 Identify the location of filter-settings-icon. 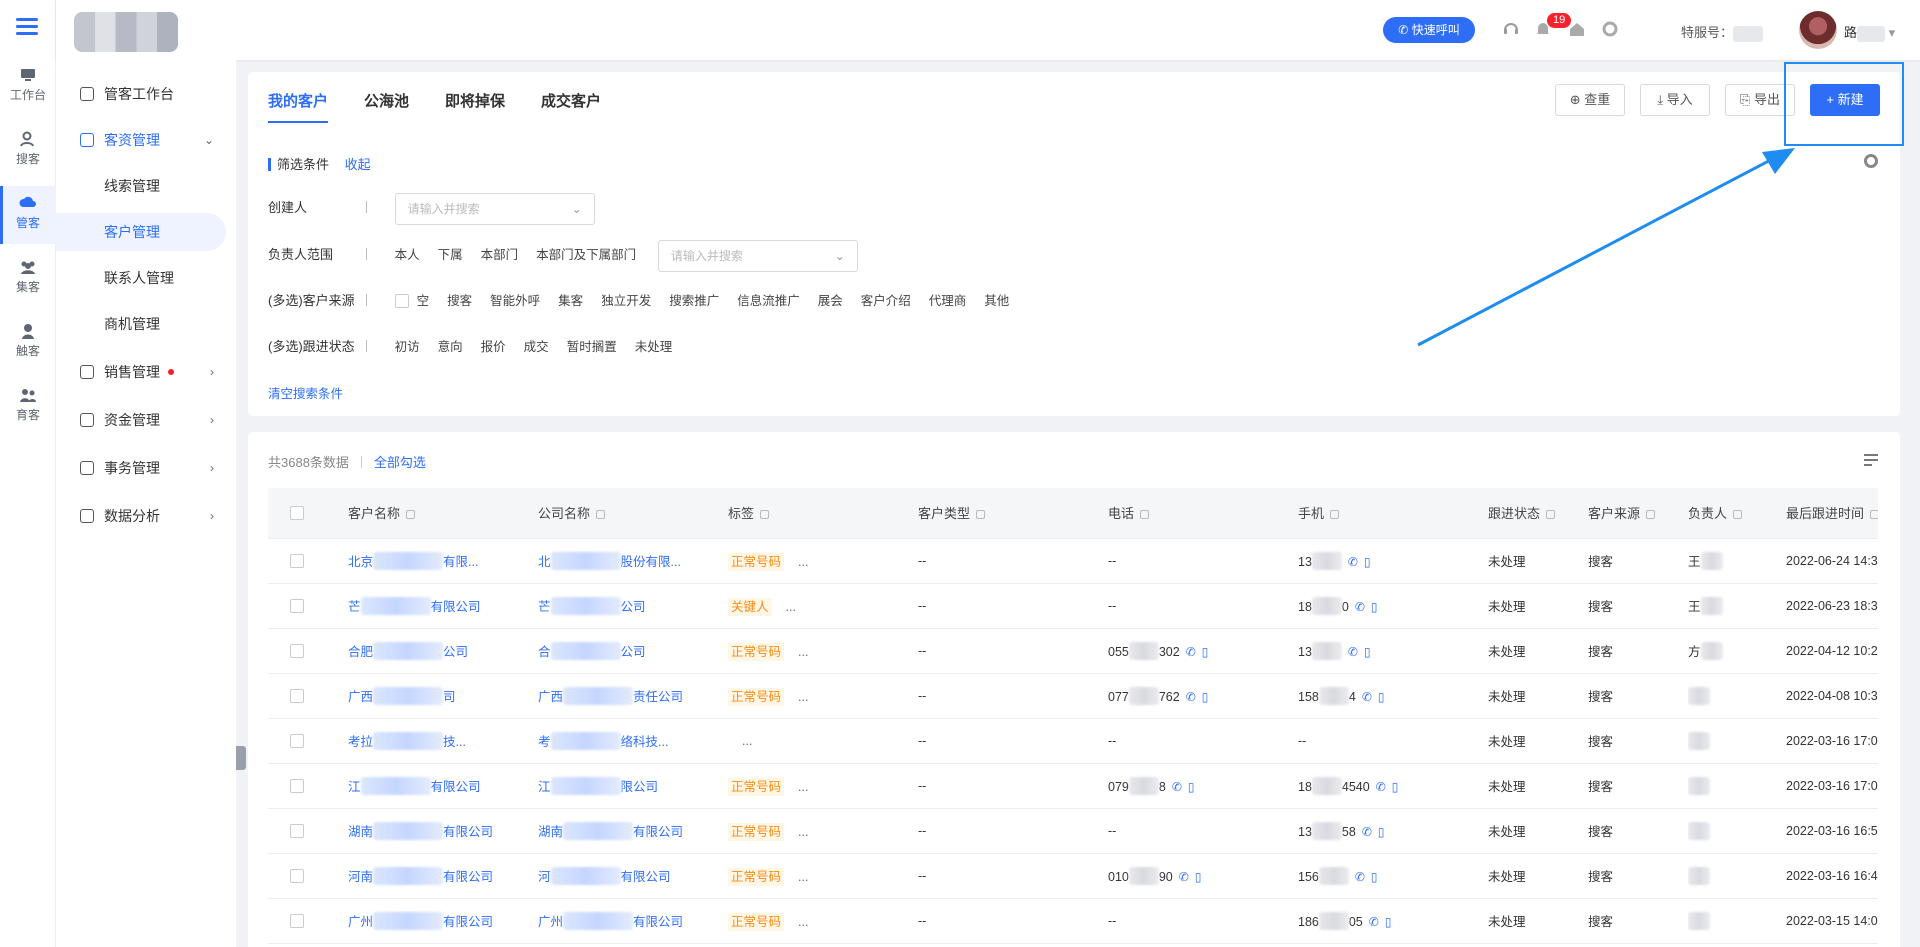
(1871, 161).